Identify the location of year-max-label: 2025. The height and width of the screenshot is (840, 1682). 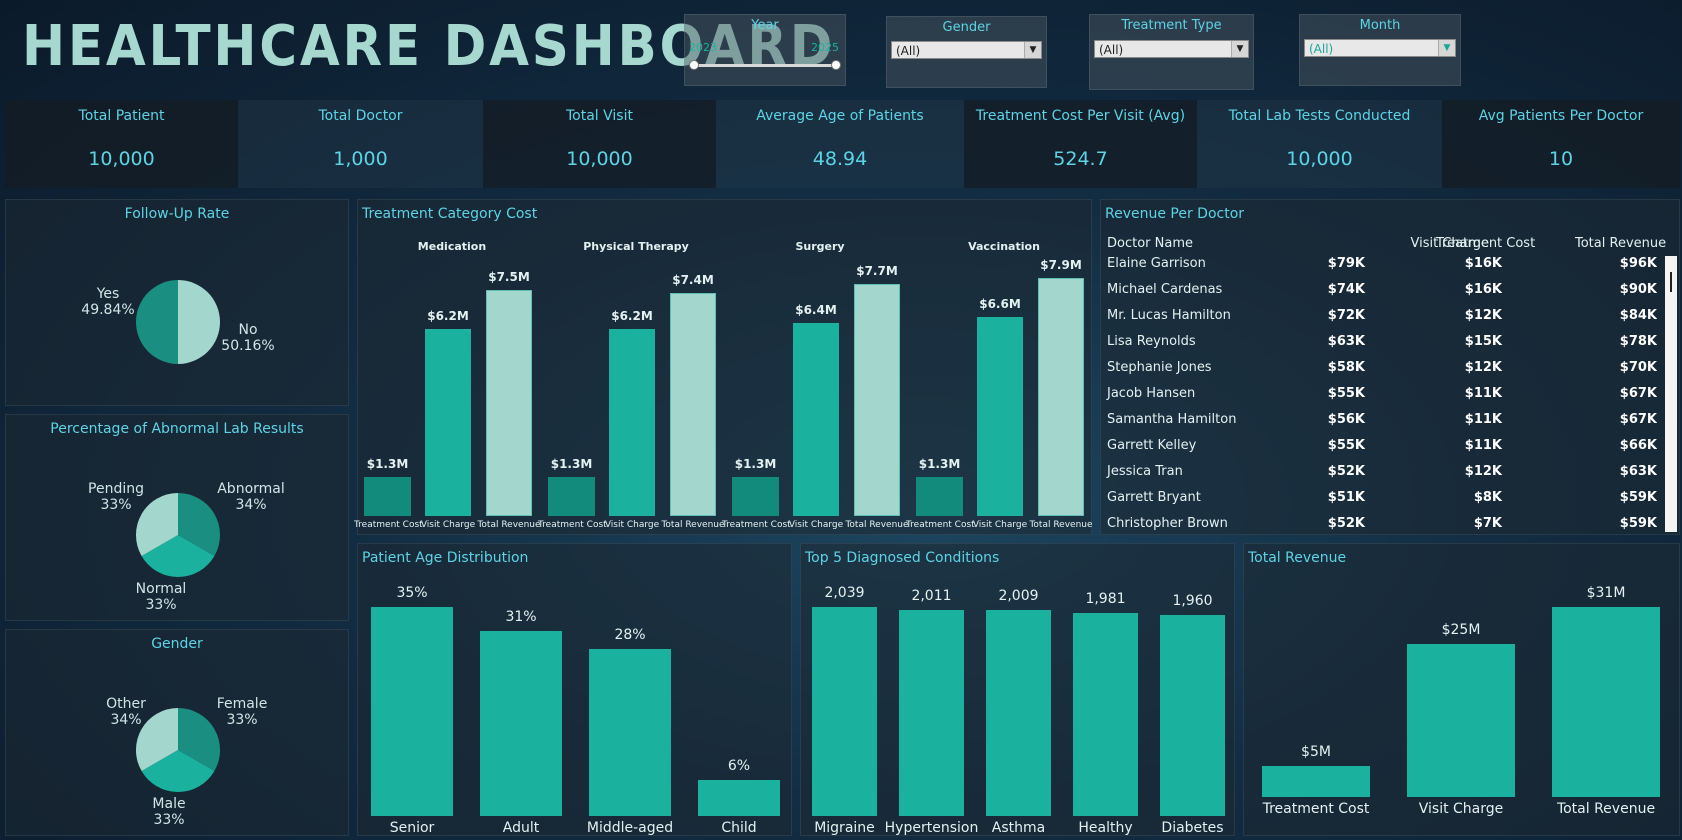
(825, 47).